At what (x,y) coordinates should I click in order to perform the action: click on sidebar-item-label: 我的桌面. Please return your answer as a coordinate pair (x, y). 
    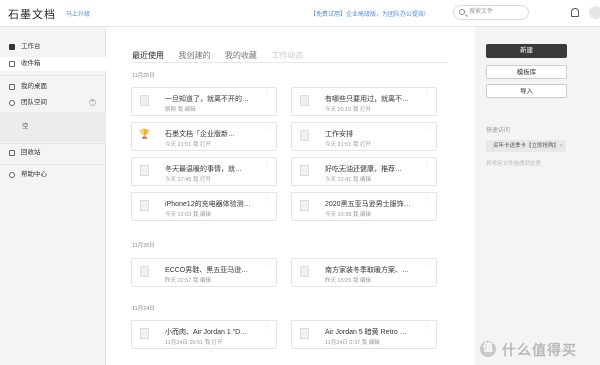
    Looking at the image, I should click on (34, 86).